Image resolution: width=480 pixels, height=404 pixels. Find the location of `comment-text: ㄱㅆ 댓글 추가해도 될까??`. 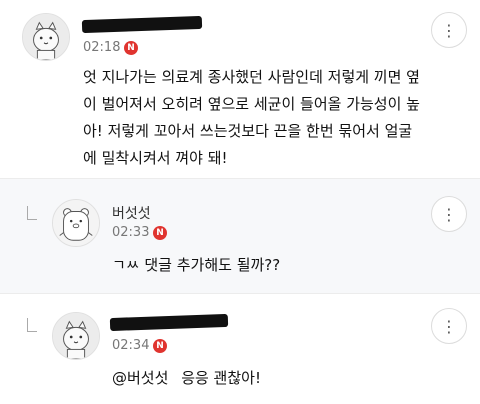

comment-text: ㄱㅆ 댓글 추가해도 될까?? is located at coordinates (196, 265).